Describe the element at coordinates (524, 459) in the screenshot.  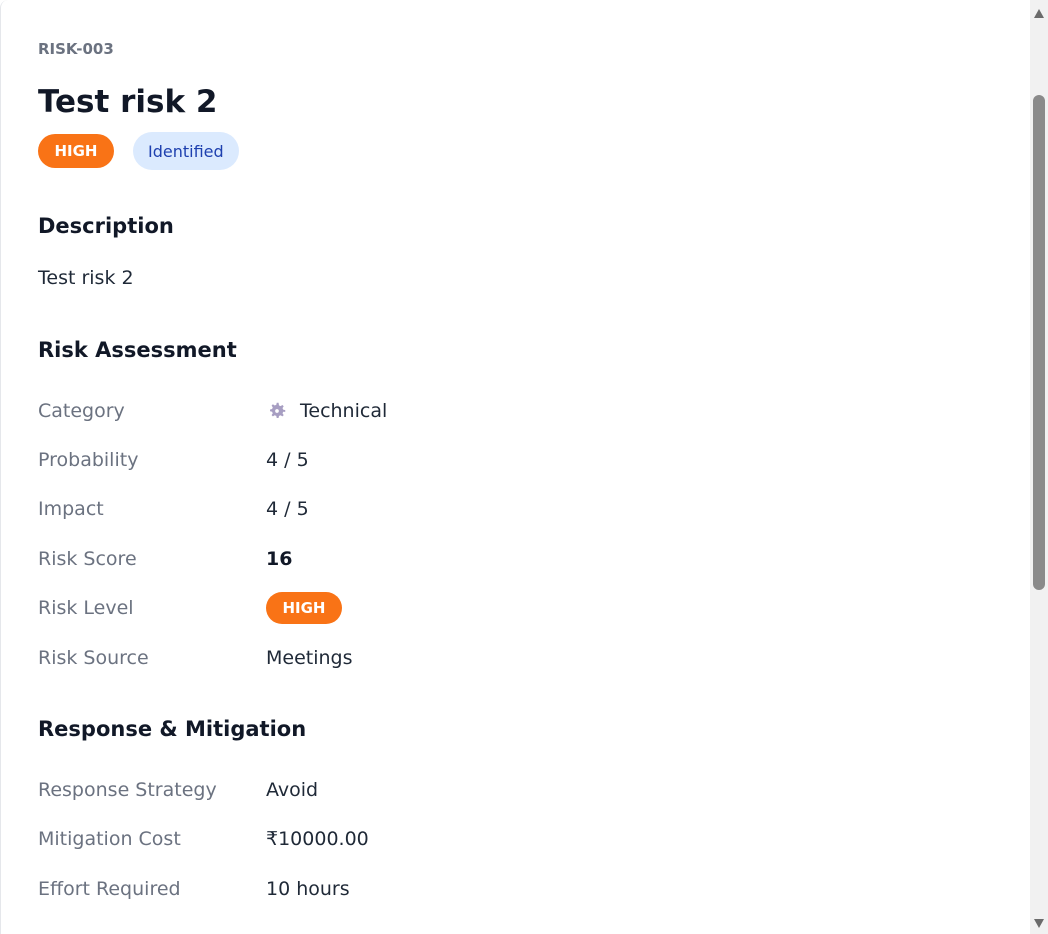
I see `probability-row: Probability 4 / 5` at that location.